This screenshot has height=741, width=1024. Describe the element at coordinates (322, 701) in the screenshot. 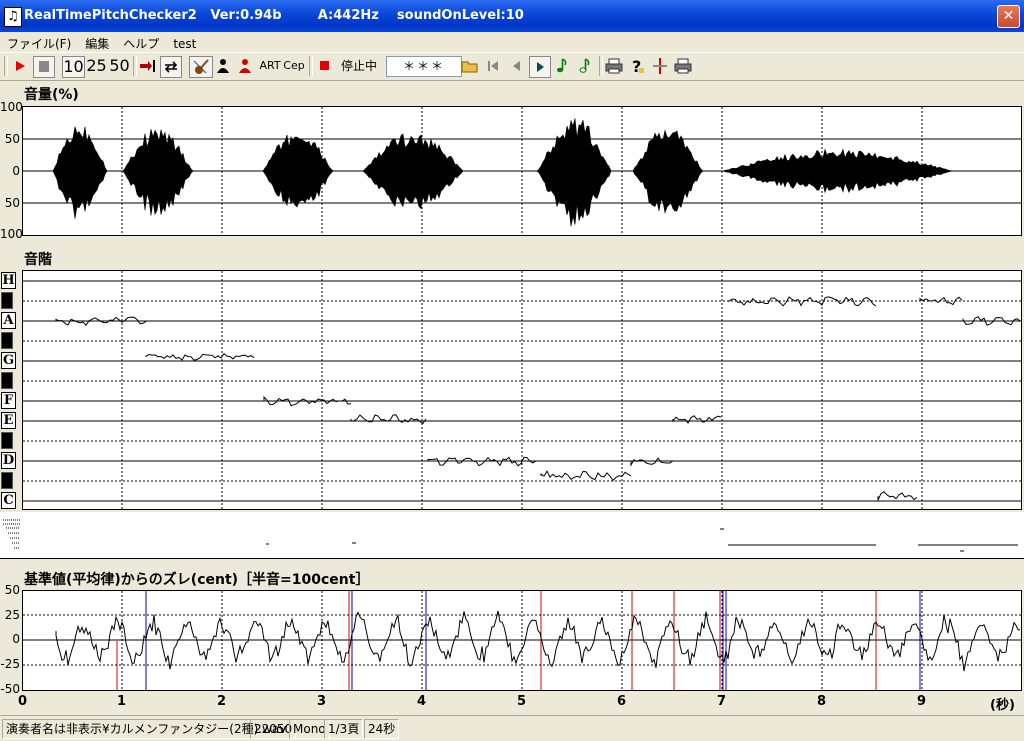

I see `x-tick: 3` at that location.